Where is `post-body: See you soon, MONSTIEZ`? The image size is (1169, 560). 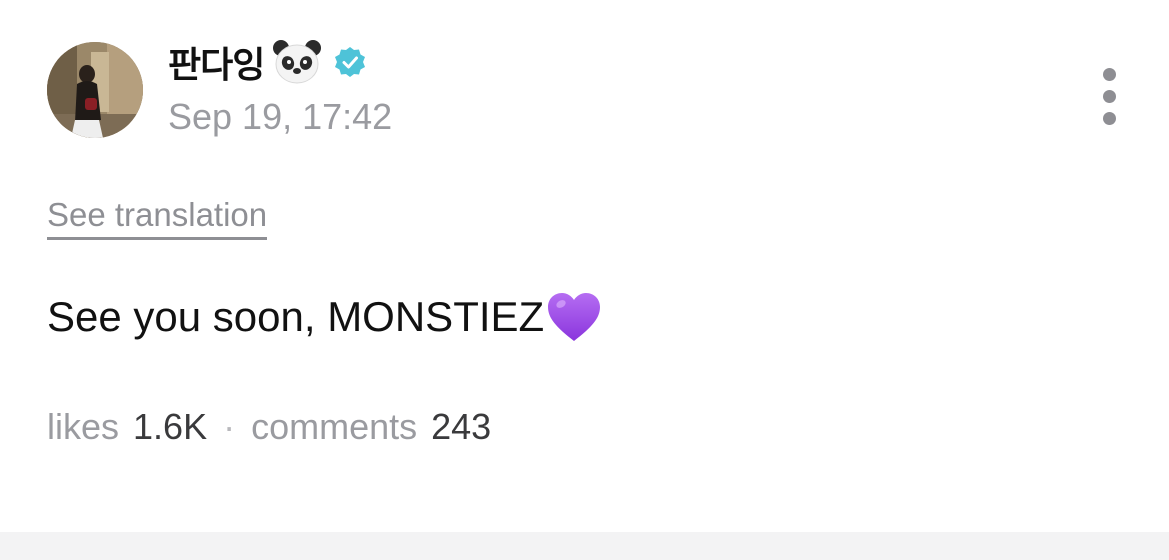 post-body: See you soon, MONSTIEZ is located at coordinates (324, 317).